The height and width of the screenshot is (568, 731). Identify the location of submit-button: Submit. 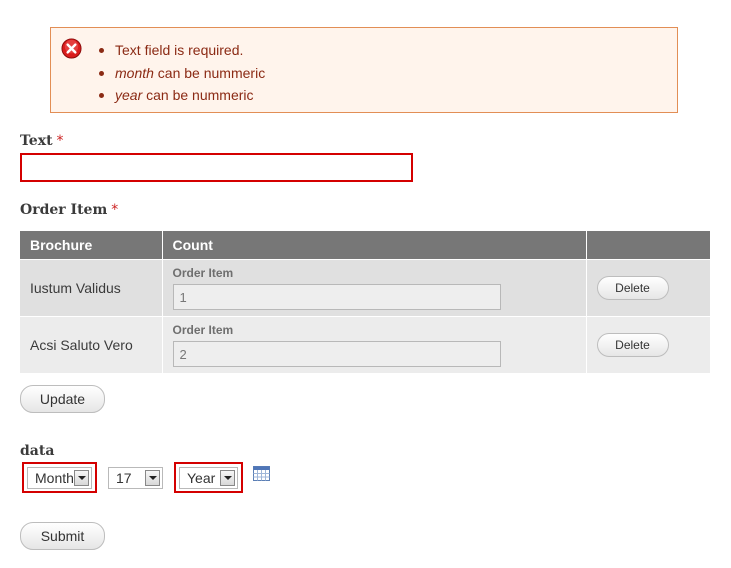
(62, 536).